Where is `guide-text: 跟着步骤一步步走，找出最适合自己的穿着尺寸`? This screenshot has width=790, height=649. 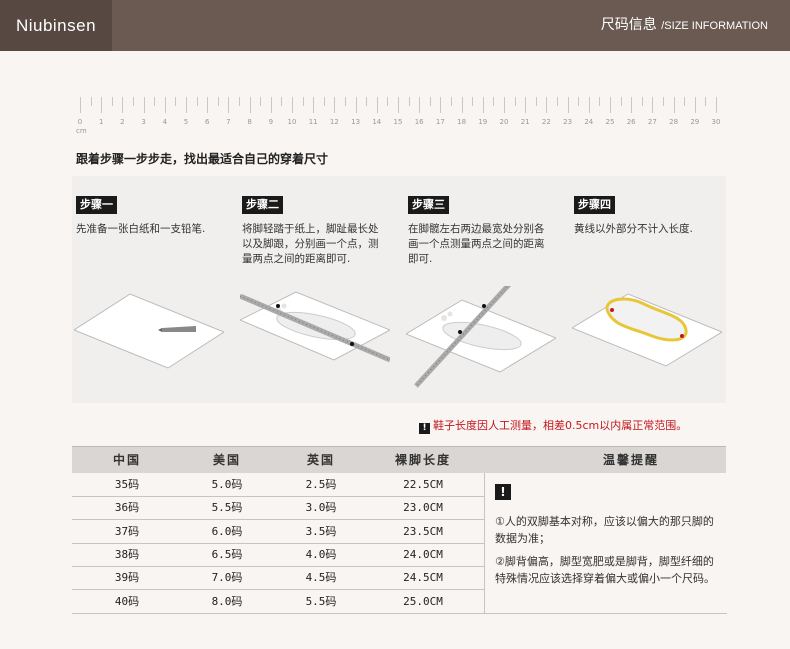
guide-text: 跟着步骤一步步走，找出最适合自己的穿着尺寸 is located at coordinates (202, 159).